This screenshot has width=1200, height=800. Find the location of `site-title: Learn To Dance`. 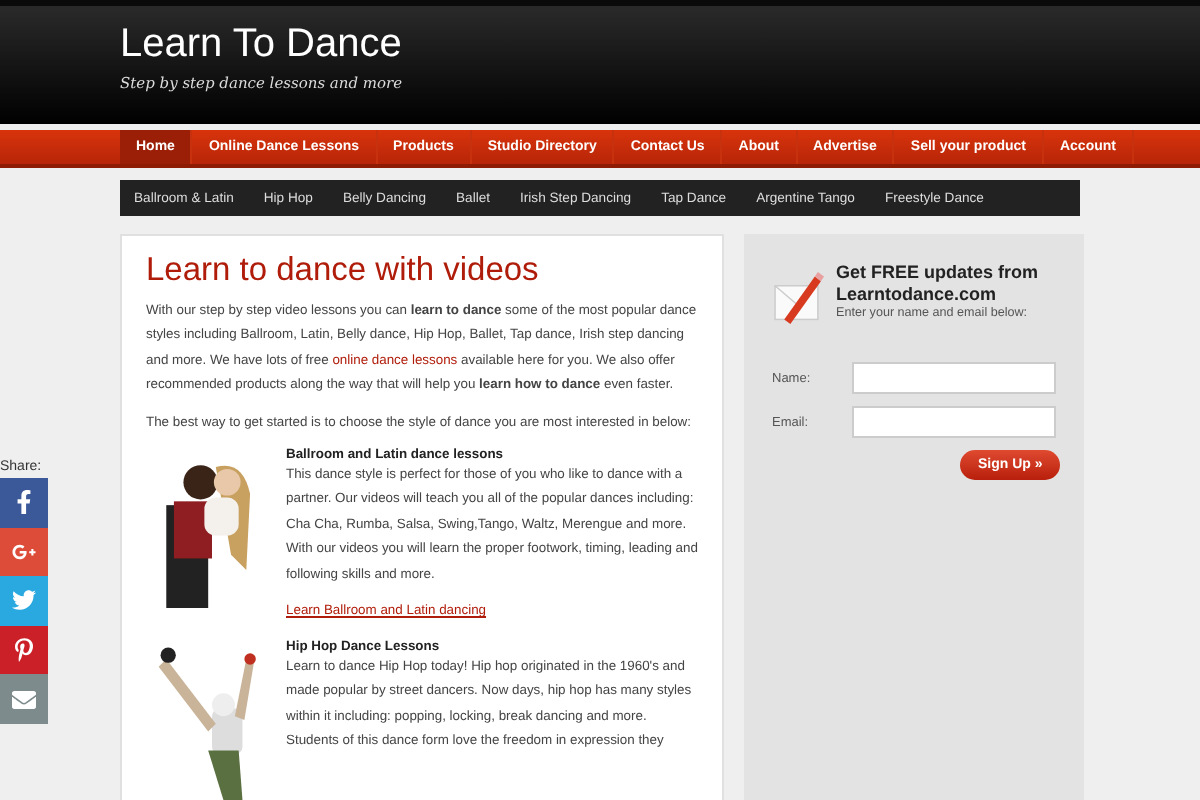

site-title: Learn To Dance is located at coordinates (262, 44).